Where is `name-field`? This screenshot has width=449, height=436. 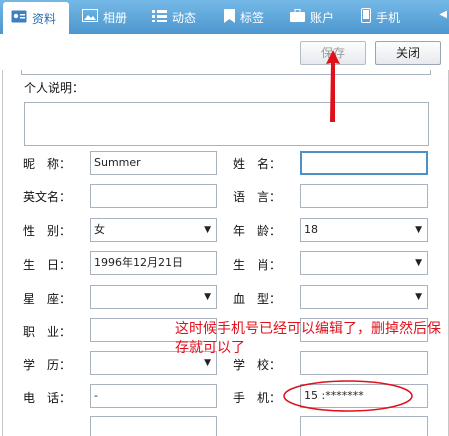
name-field is located at coordinates (364, 163).